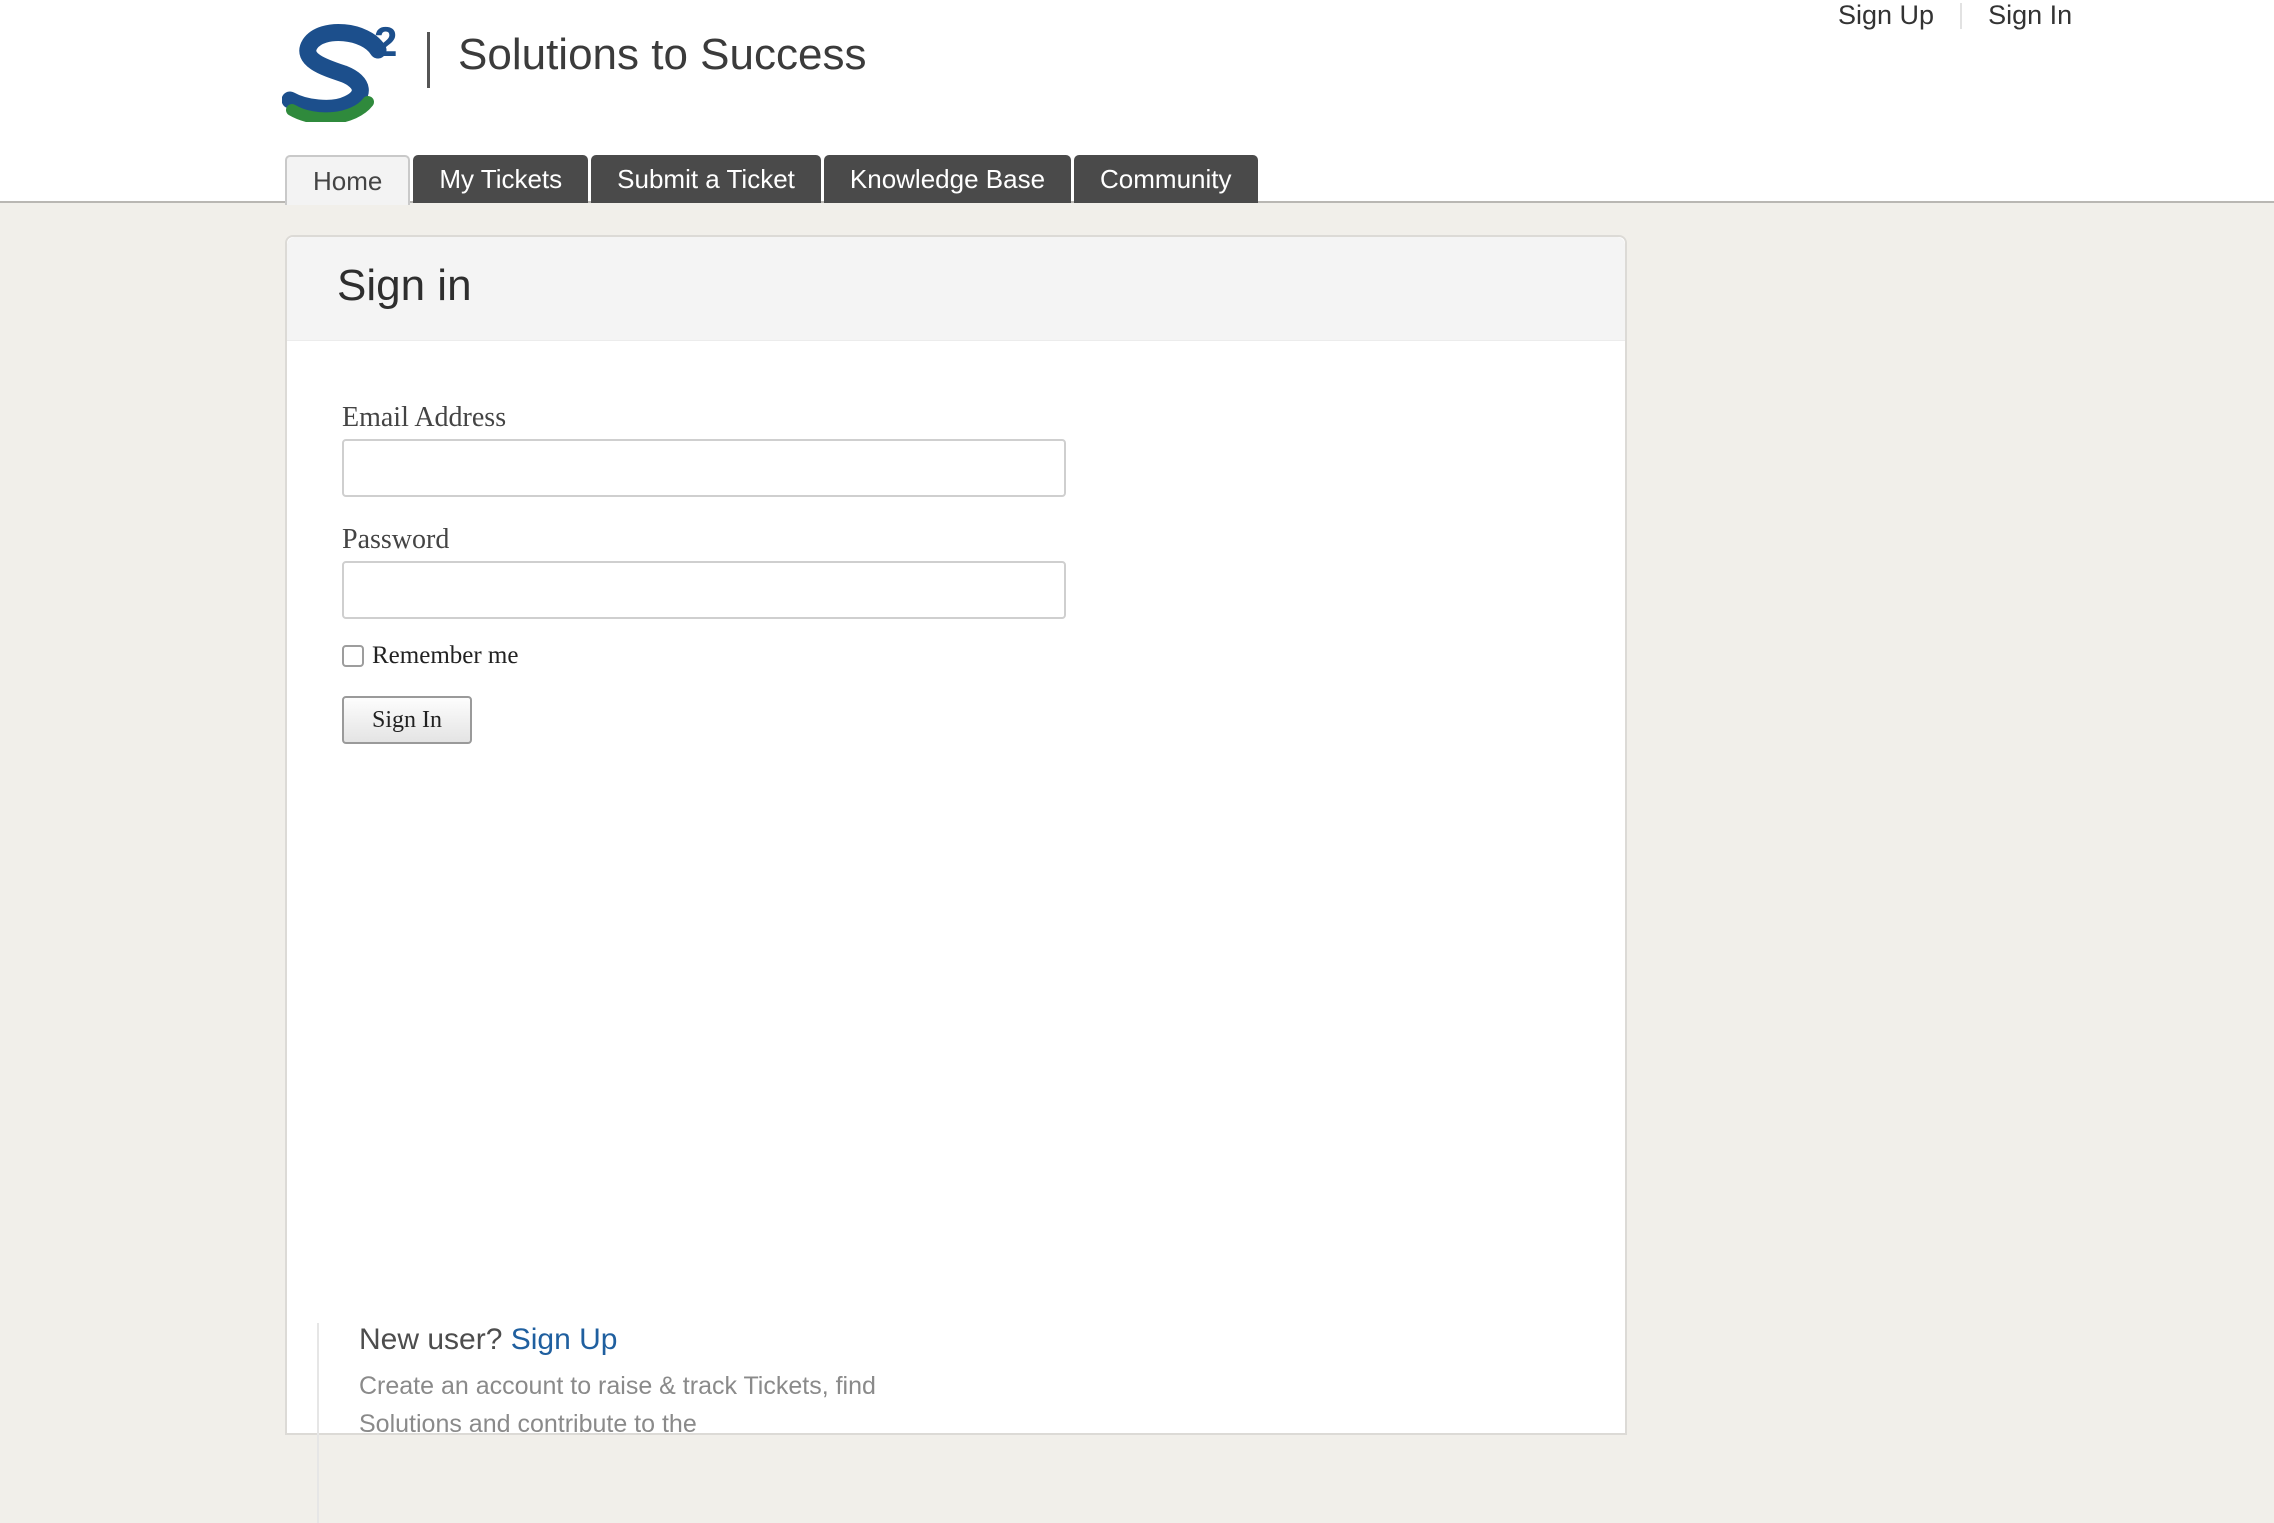 The image size is (2274, 1523). Describe the element at coordinates (431, 1339) in the screenshot. I see `new-user-prompt: New user?` at that location.